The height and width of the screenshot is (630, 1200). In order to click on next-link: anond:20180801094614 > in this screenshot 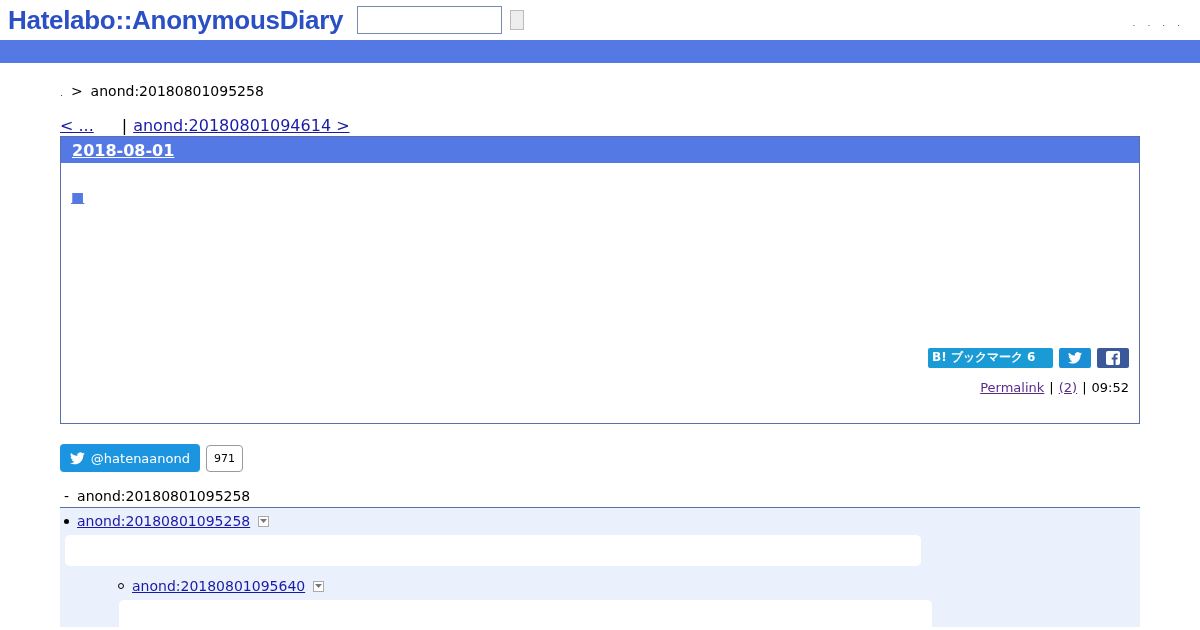, I will do `click(241, 125)`.